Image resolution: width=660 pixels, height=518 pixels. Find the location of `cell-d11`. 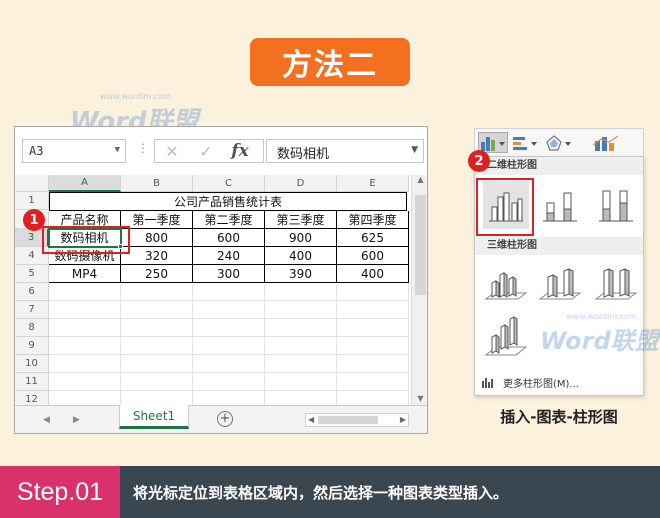

cell-d11 is located at coordinates (301, 382).